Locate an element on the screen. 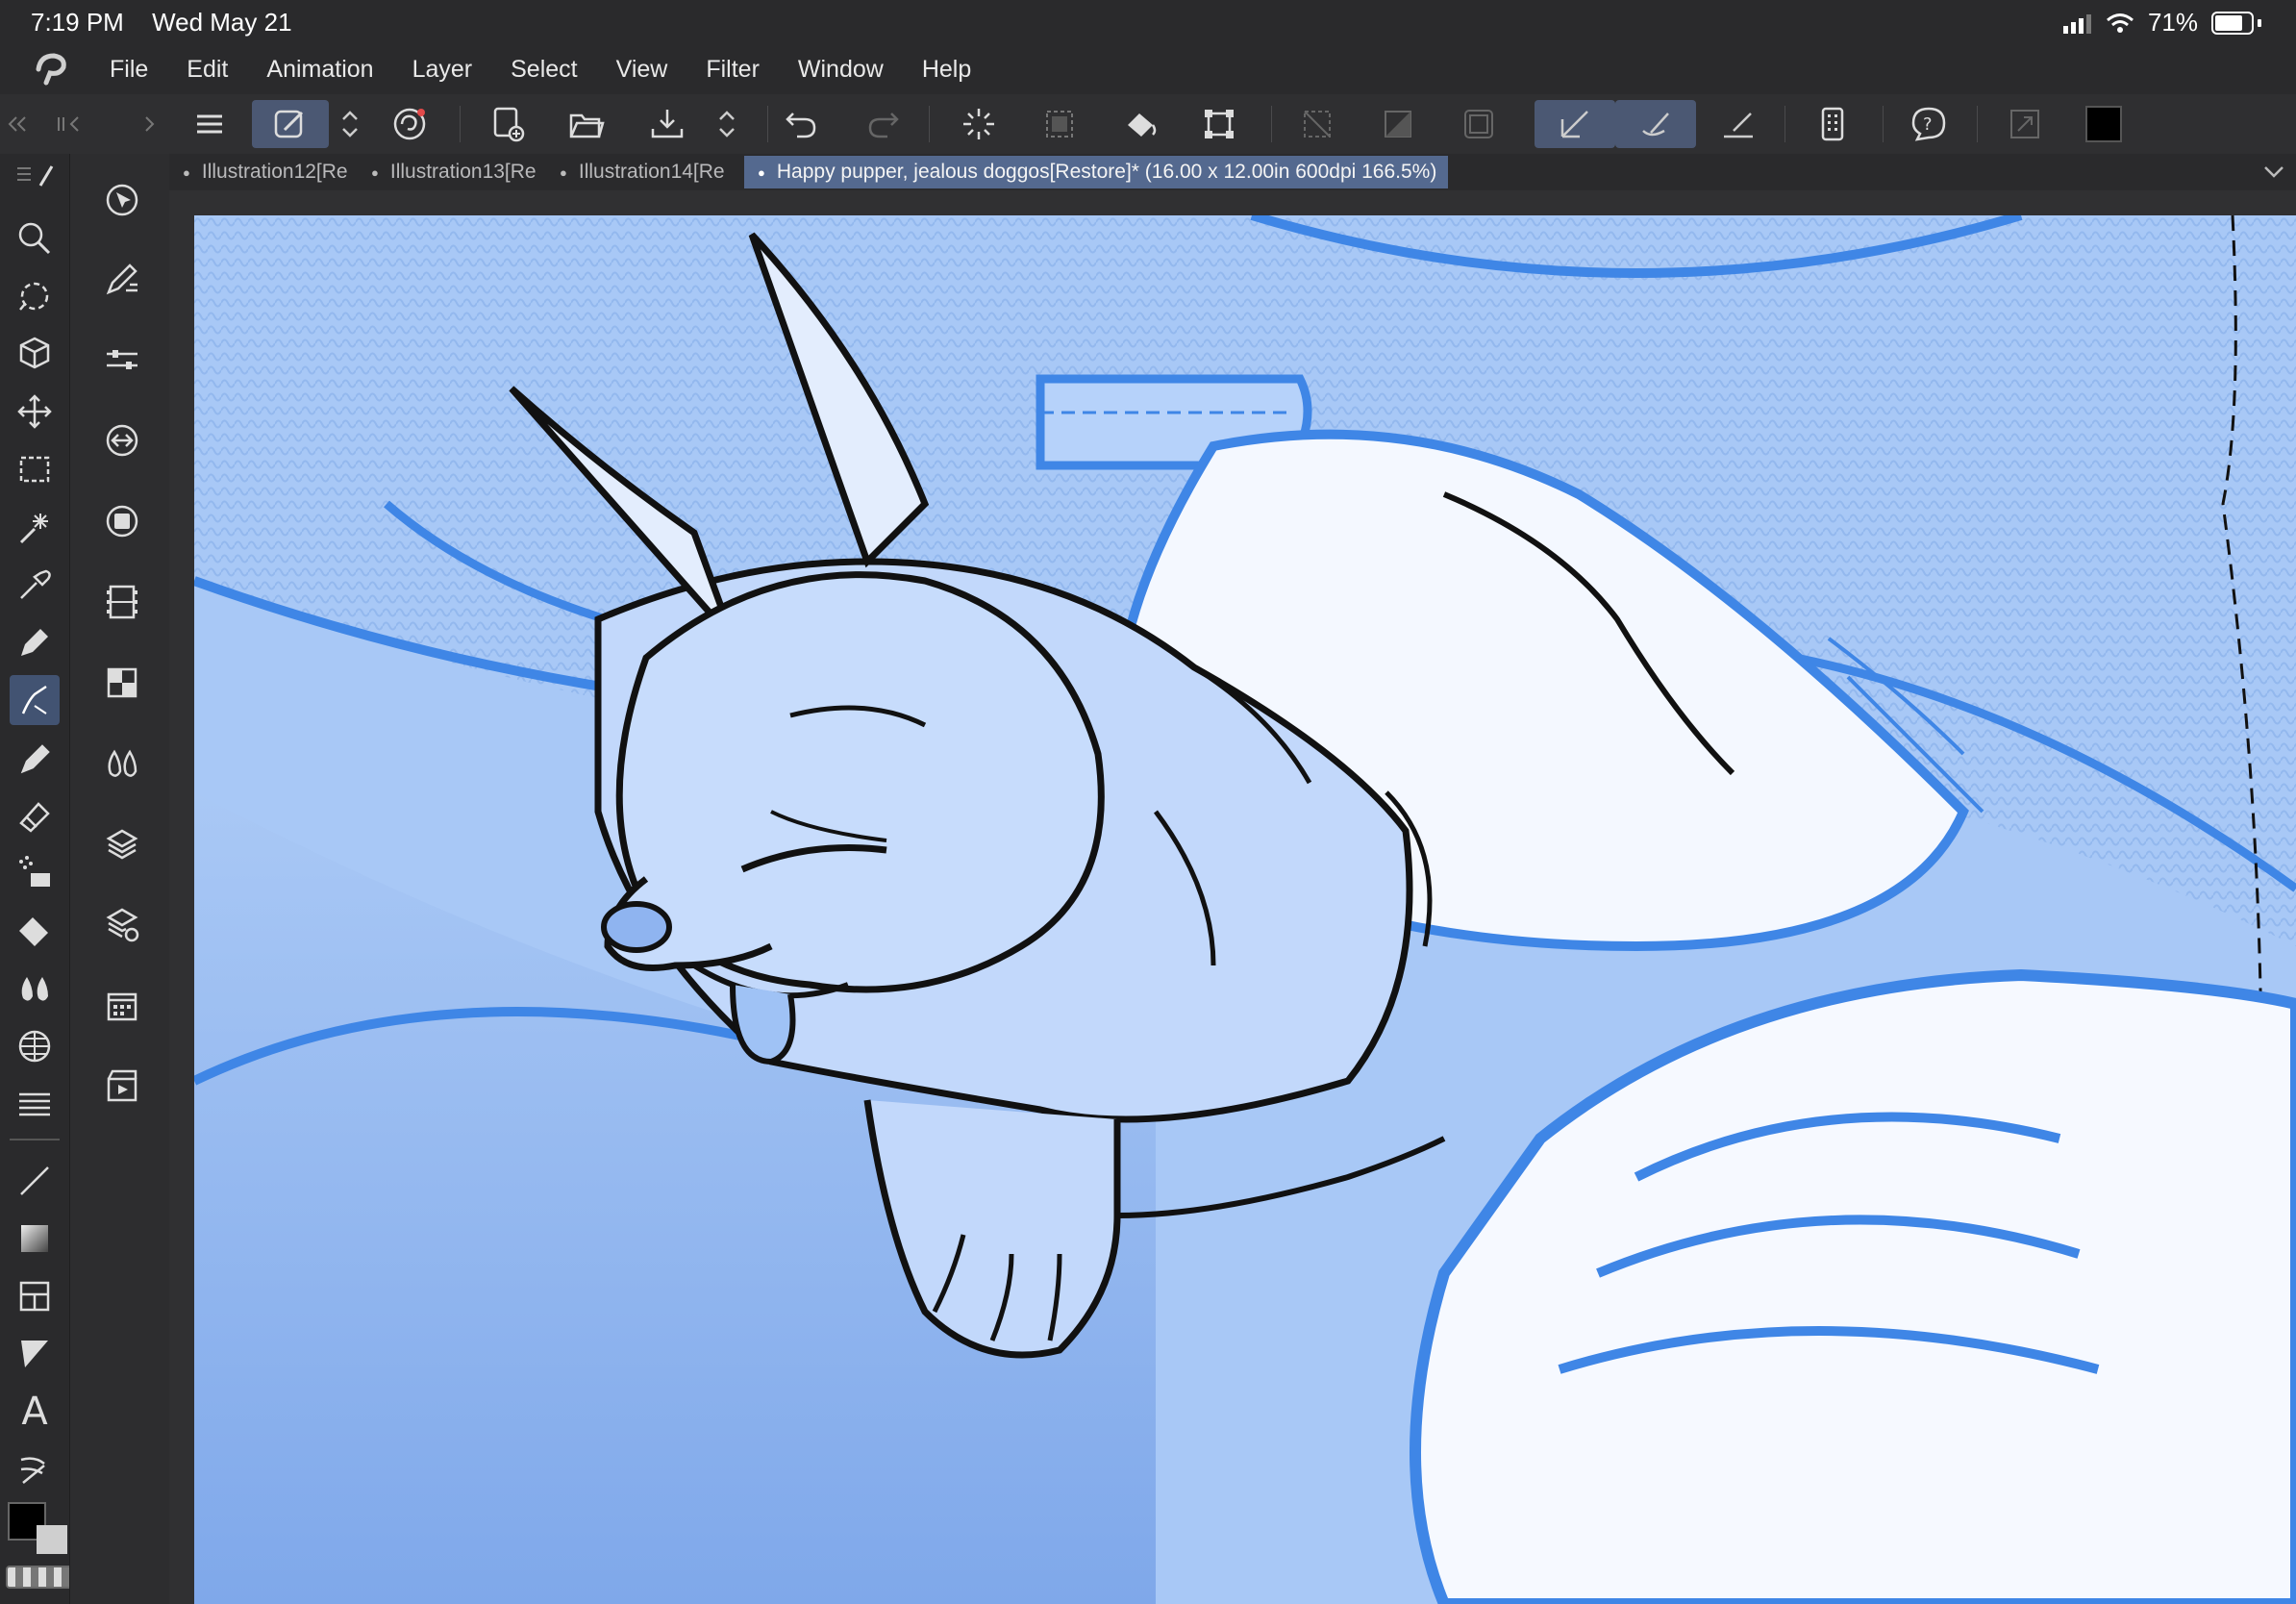 The height and width of the screenshot is (1604, 2296). status-date: Wed May 21 is located at coordinates (222, 22).